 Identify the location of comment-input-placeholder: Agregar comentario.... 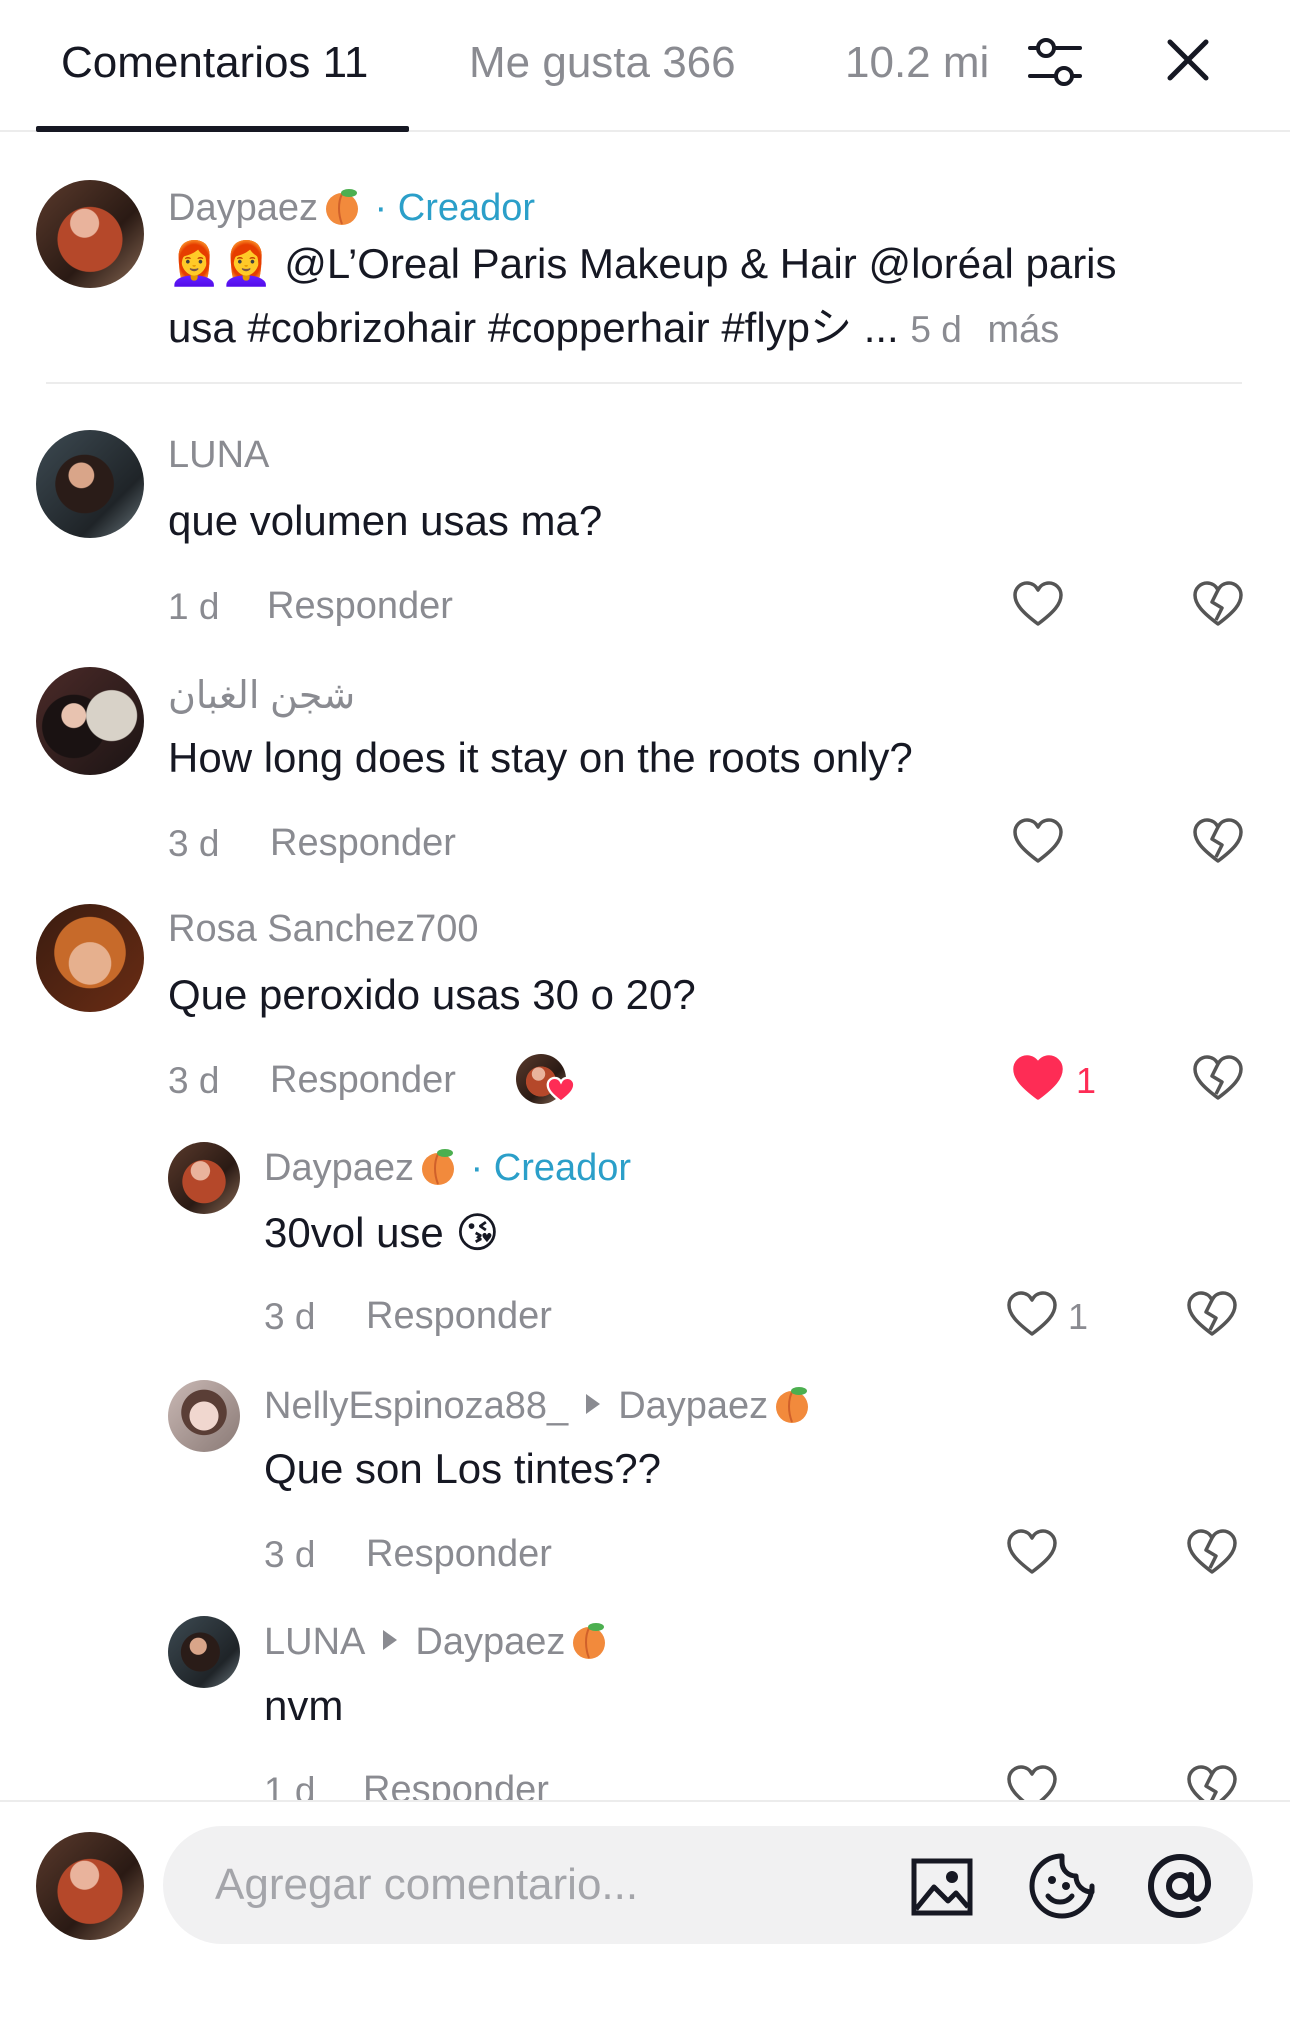
(427, 1884).